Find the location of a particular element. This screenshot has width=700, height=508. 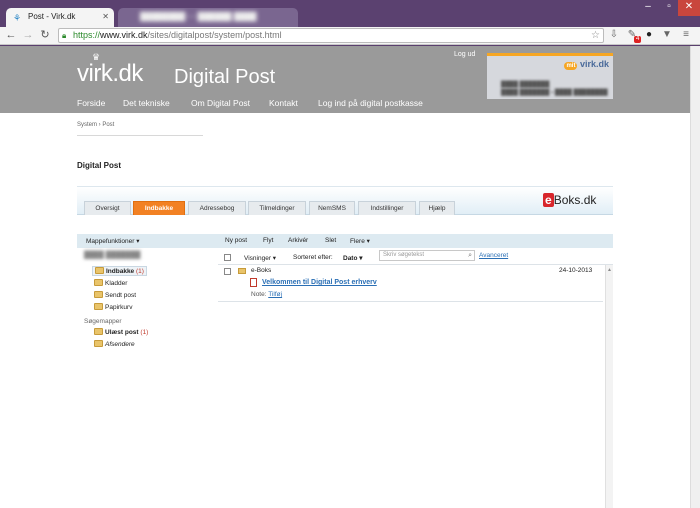

crown-icon: ♛ is located at coordinates (96, 57).